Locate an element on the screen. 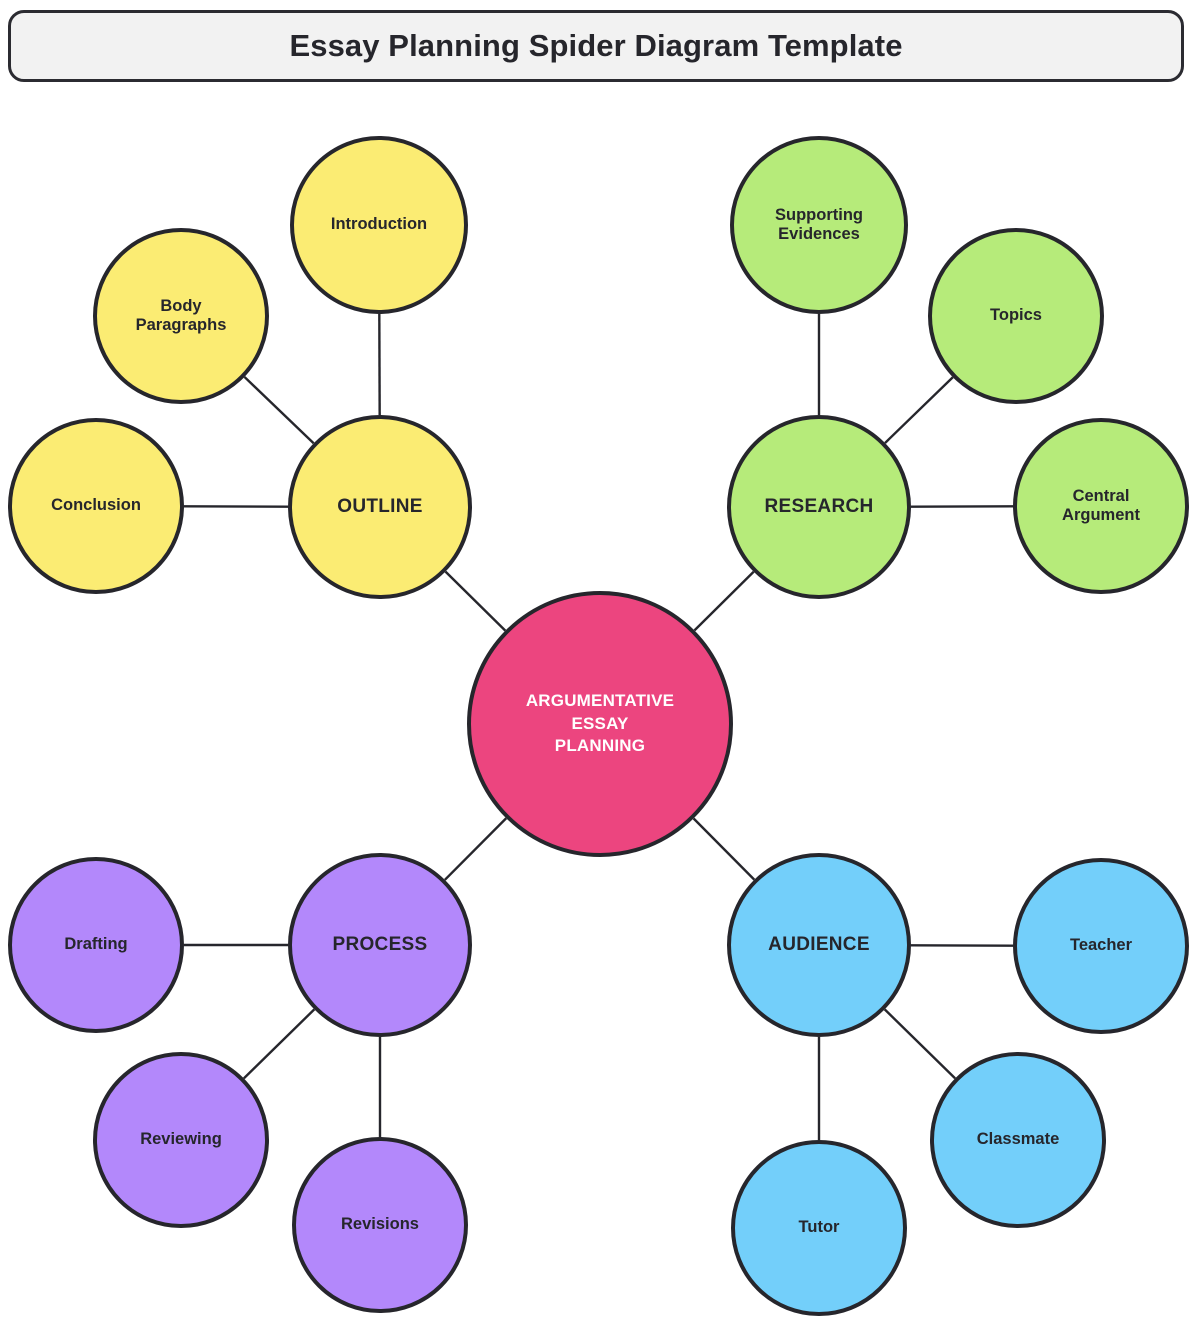 This screenshot has width=1200, height=1326. node-revisions: Revisions is located at coordinates (380, 1225).